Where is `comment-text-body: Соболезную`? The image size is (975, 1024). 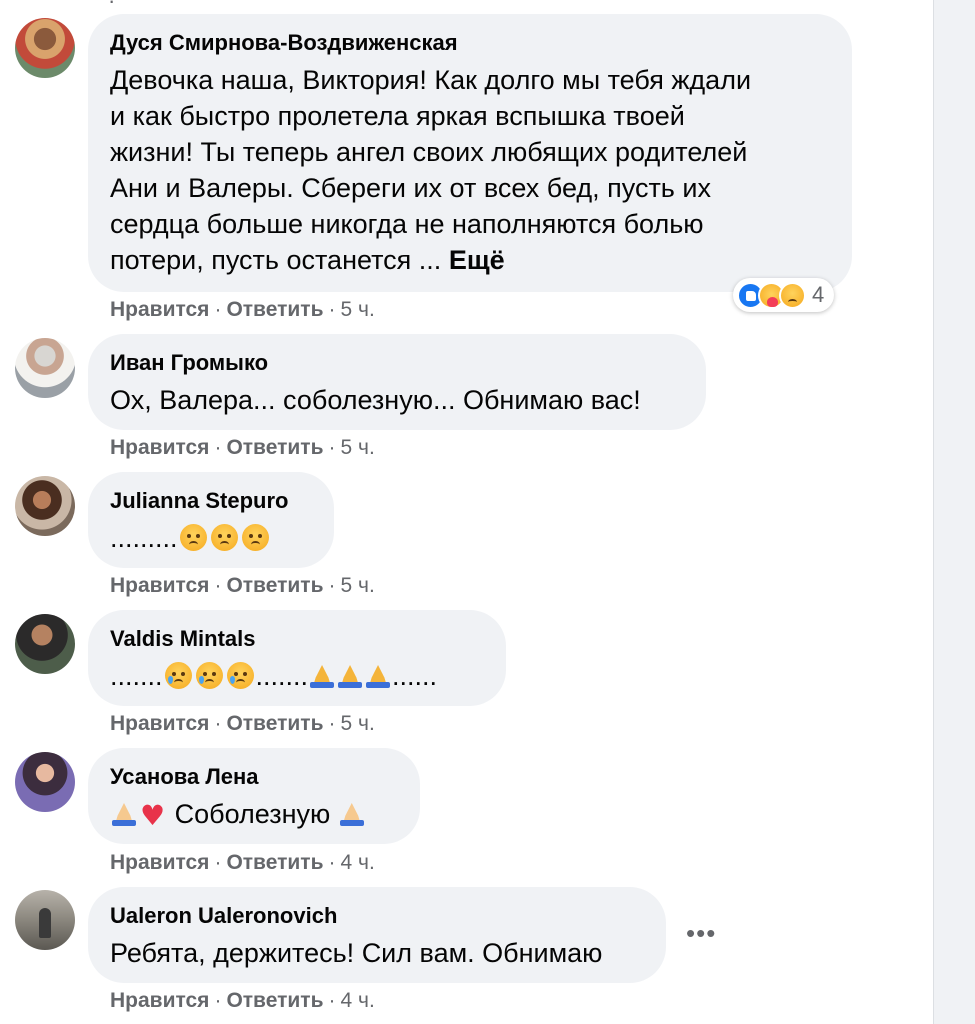
comment-text-body: Соболезную is located at coordinates (252, 814).